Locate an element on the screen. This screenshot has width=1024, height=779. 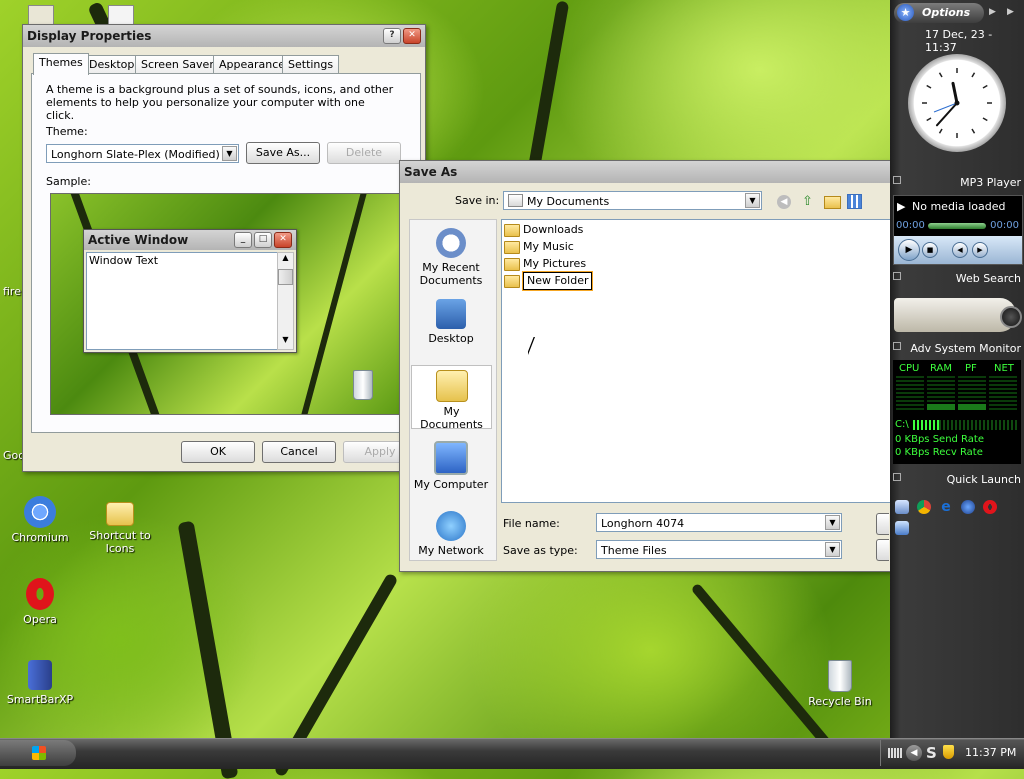
desktop-icon-smartbarxp: SmartBarXP is located at coordinates (40, 683).